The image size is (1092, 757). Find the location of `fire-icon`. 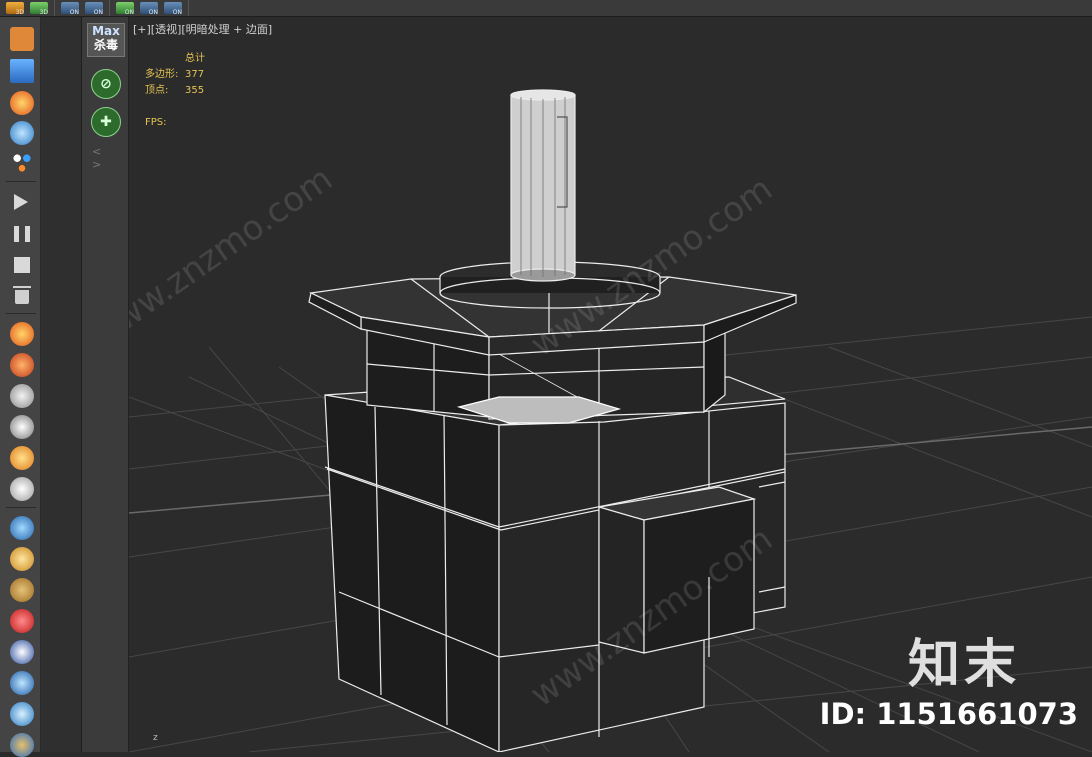

fire-icon is located at coordinates (22, 103).